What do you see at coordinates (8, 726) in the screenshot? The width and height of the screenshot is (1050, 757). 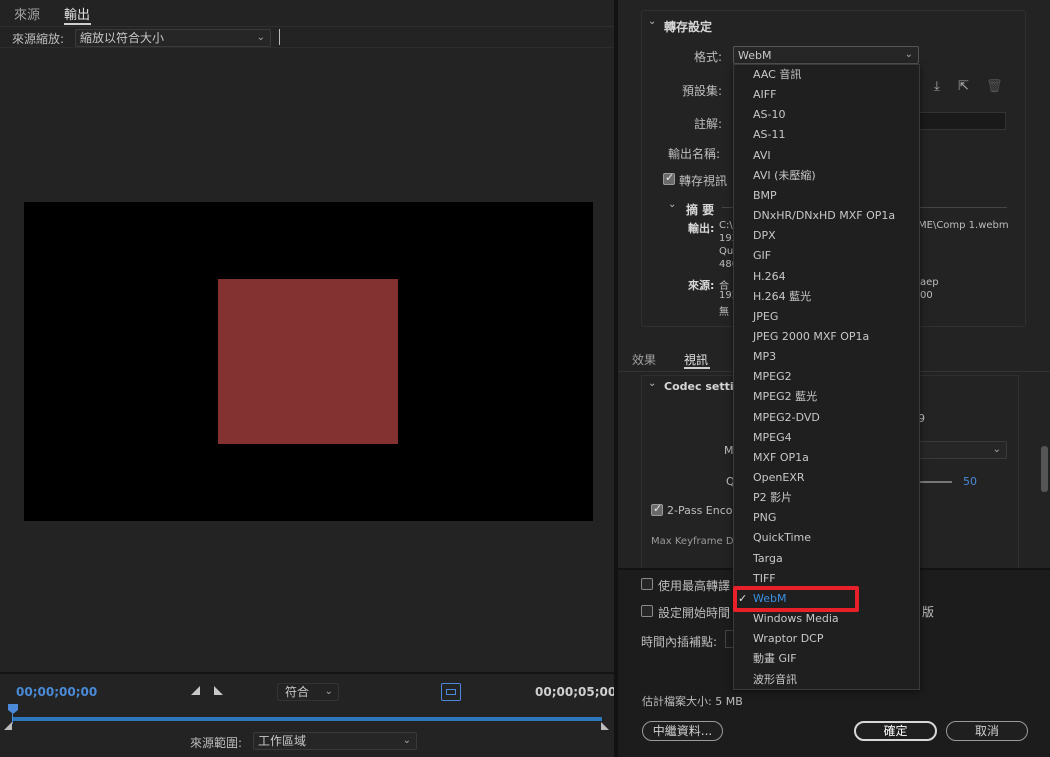 I see `in-point-handle` at bounding box center [8, 726].